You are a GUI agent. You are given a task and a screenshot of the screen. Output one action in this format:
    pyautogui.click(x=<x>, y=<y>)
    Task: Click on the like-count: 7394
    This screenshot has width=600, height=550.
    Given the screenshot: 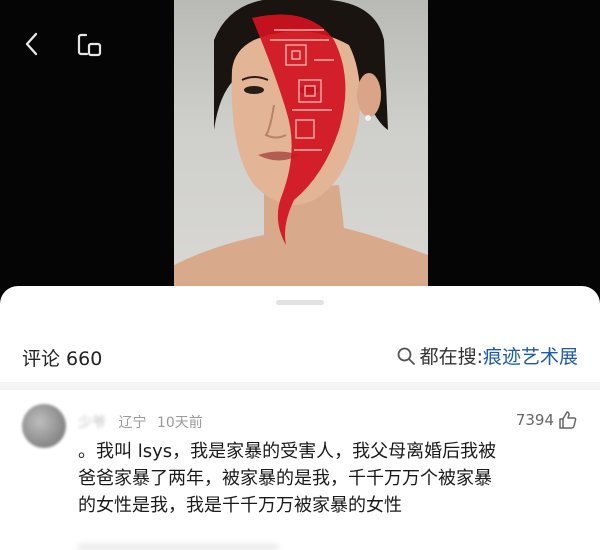 What is the action you would take?
    pyautogui.click(x=534, y=420)
    